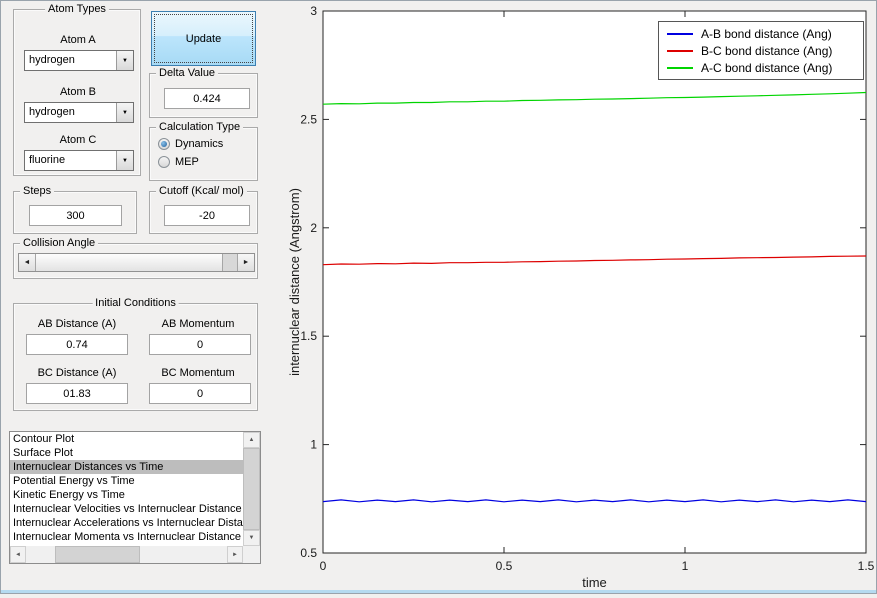 The height and width of the screenshot is (598, 877). What do you see at coordinates (207, 215) in the screenshot?
I see `cutoff-field` at bounding box center [207, 215].